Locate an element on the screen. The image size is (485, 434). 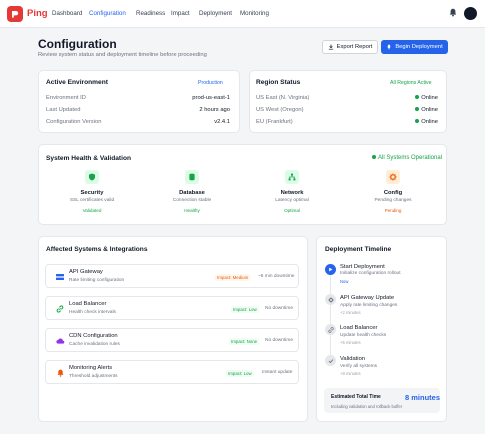
timeline-step-desc: Initialize configuration rollout is located at coordinates (370, 273).